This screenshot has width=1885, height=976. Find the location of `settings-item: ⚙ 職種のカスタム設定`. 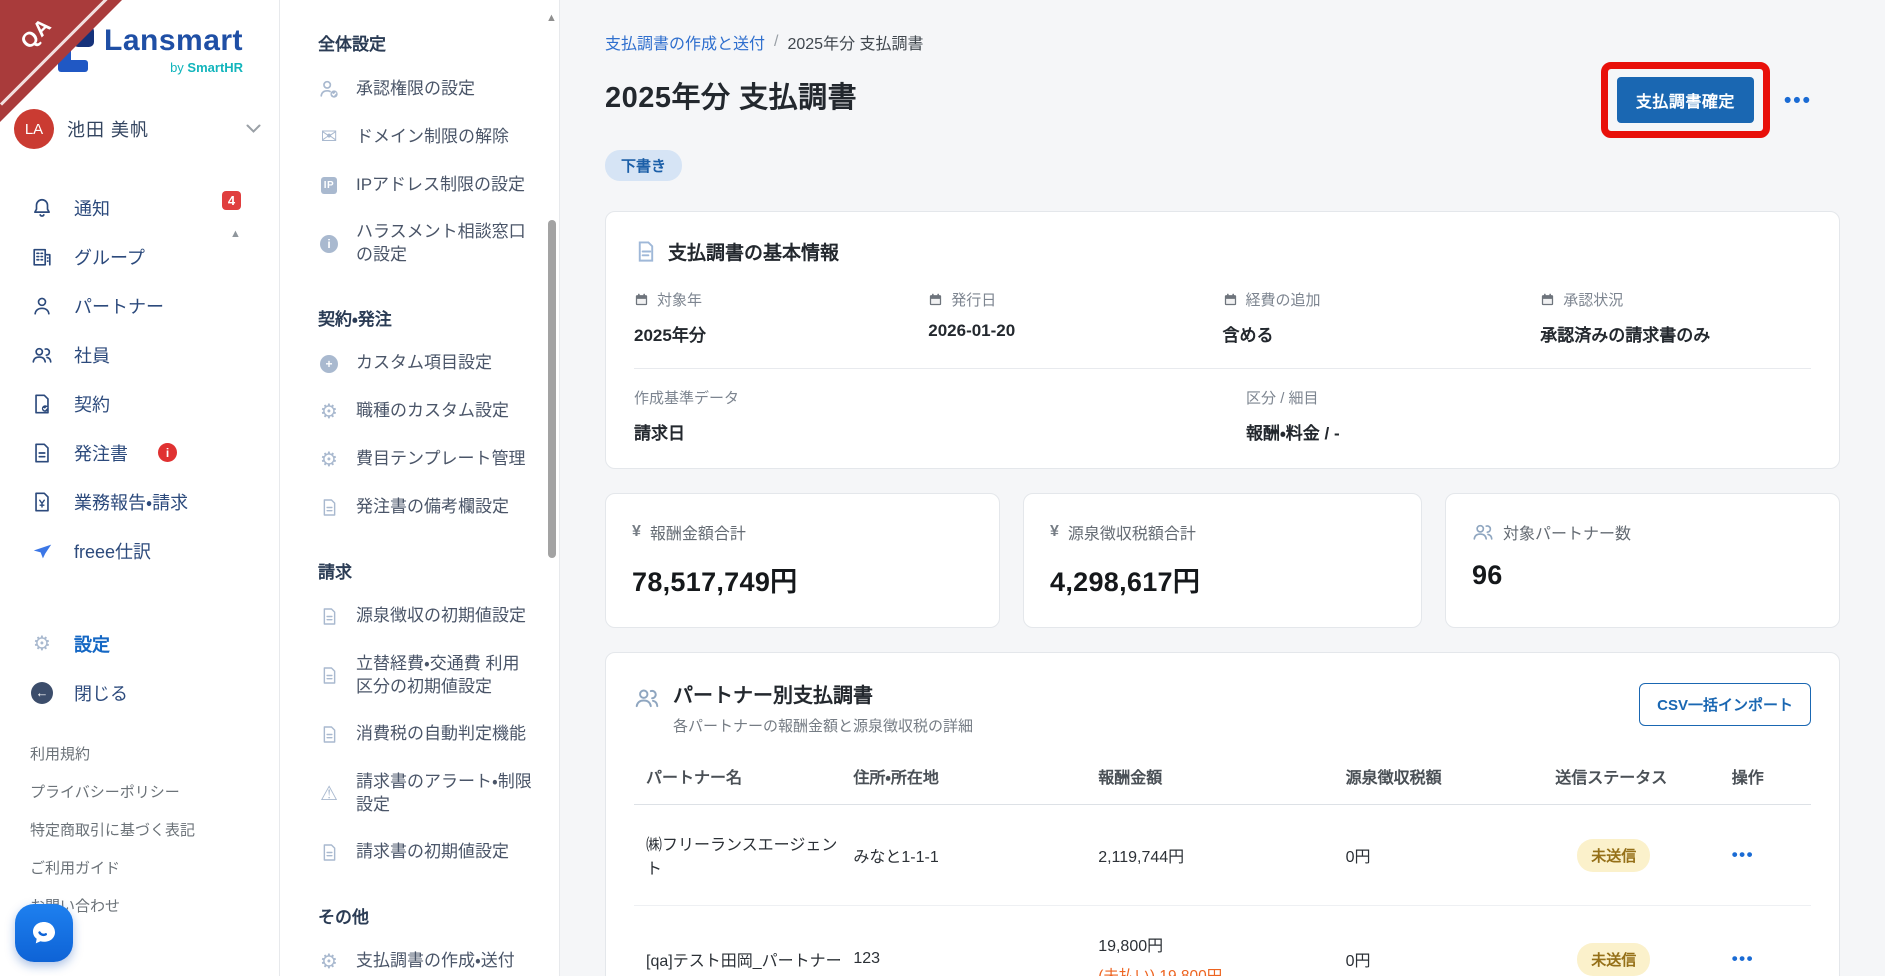

settings-item: ⚙ 職種のカスタム設定 is located at coordinates (425, 412).